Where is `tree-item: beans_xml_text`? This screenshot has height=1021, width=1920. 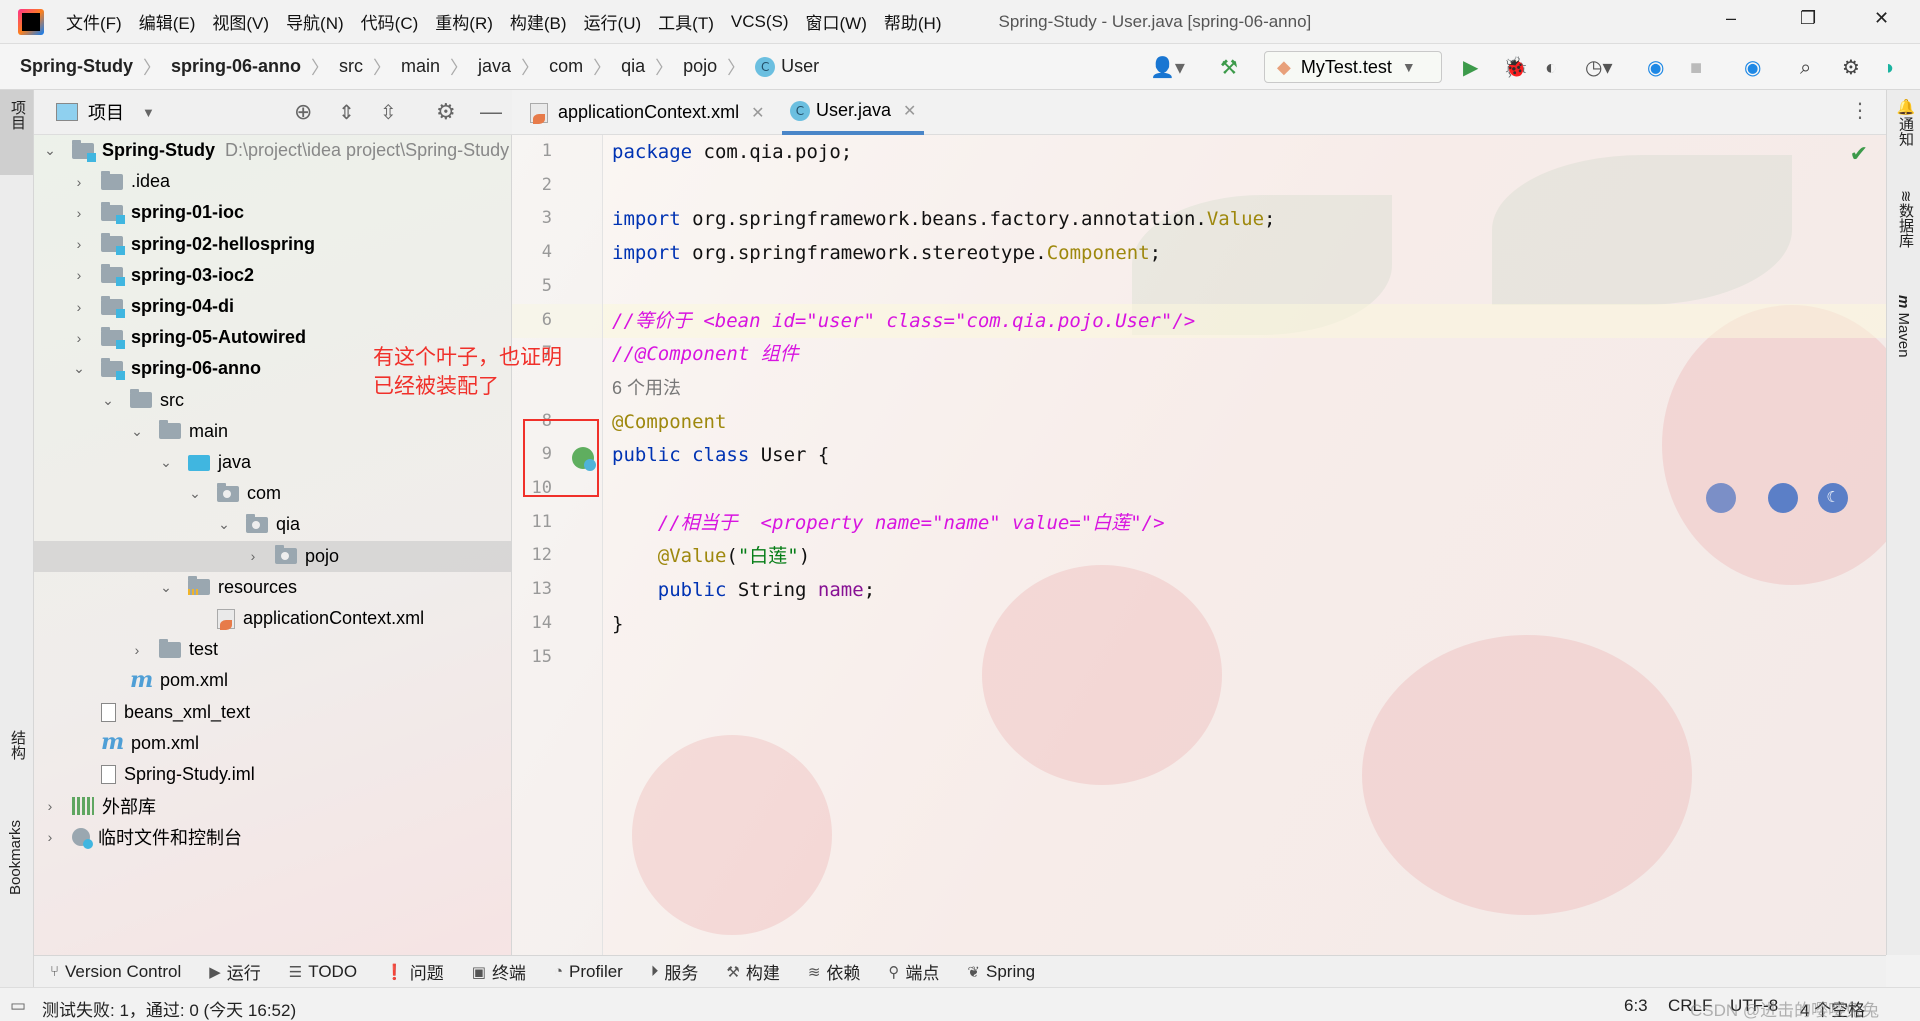 tree-item: beans_xml_text is located at coordinates (272, 712).